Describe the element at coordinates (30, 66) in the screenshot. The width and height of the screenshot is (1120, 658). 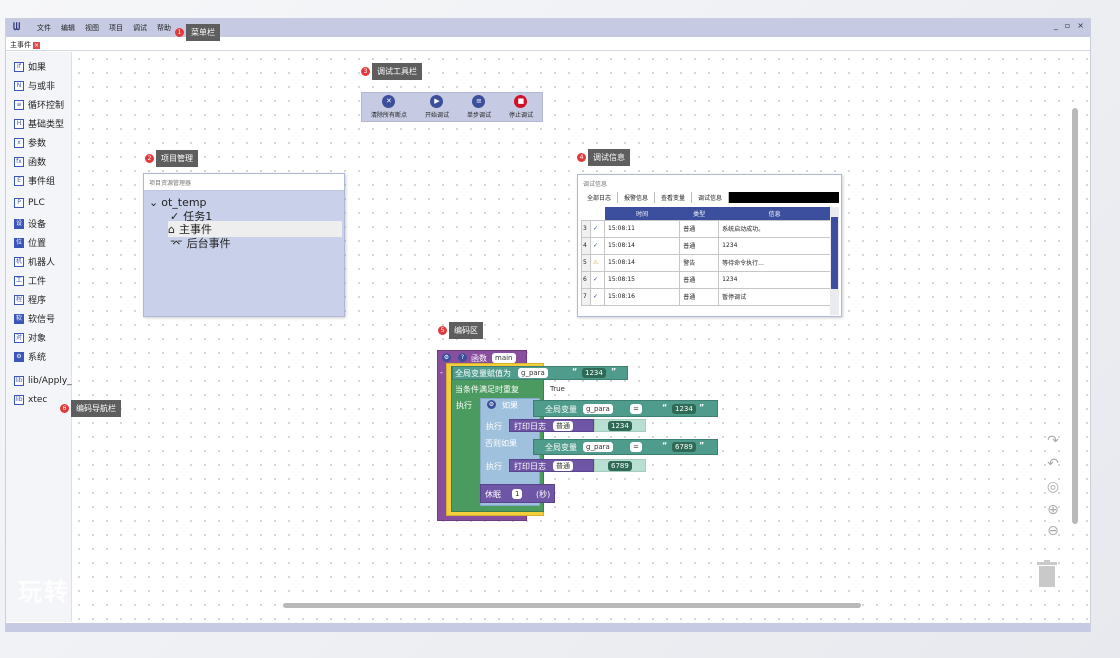
I see `sidebar-item-if: If 如果` at that location.